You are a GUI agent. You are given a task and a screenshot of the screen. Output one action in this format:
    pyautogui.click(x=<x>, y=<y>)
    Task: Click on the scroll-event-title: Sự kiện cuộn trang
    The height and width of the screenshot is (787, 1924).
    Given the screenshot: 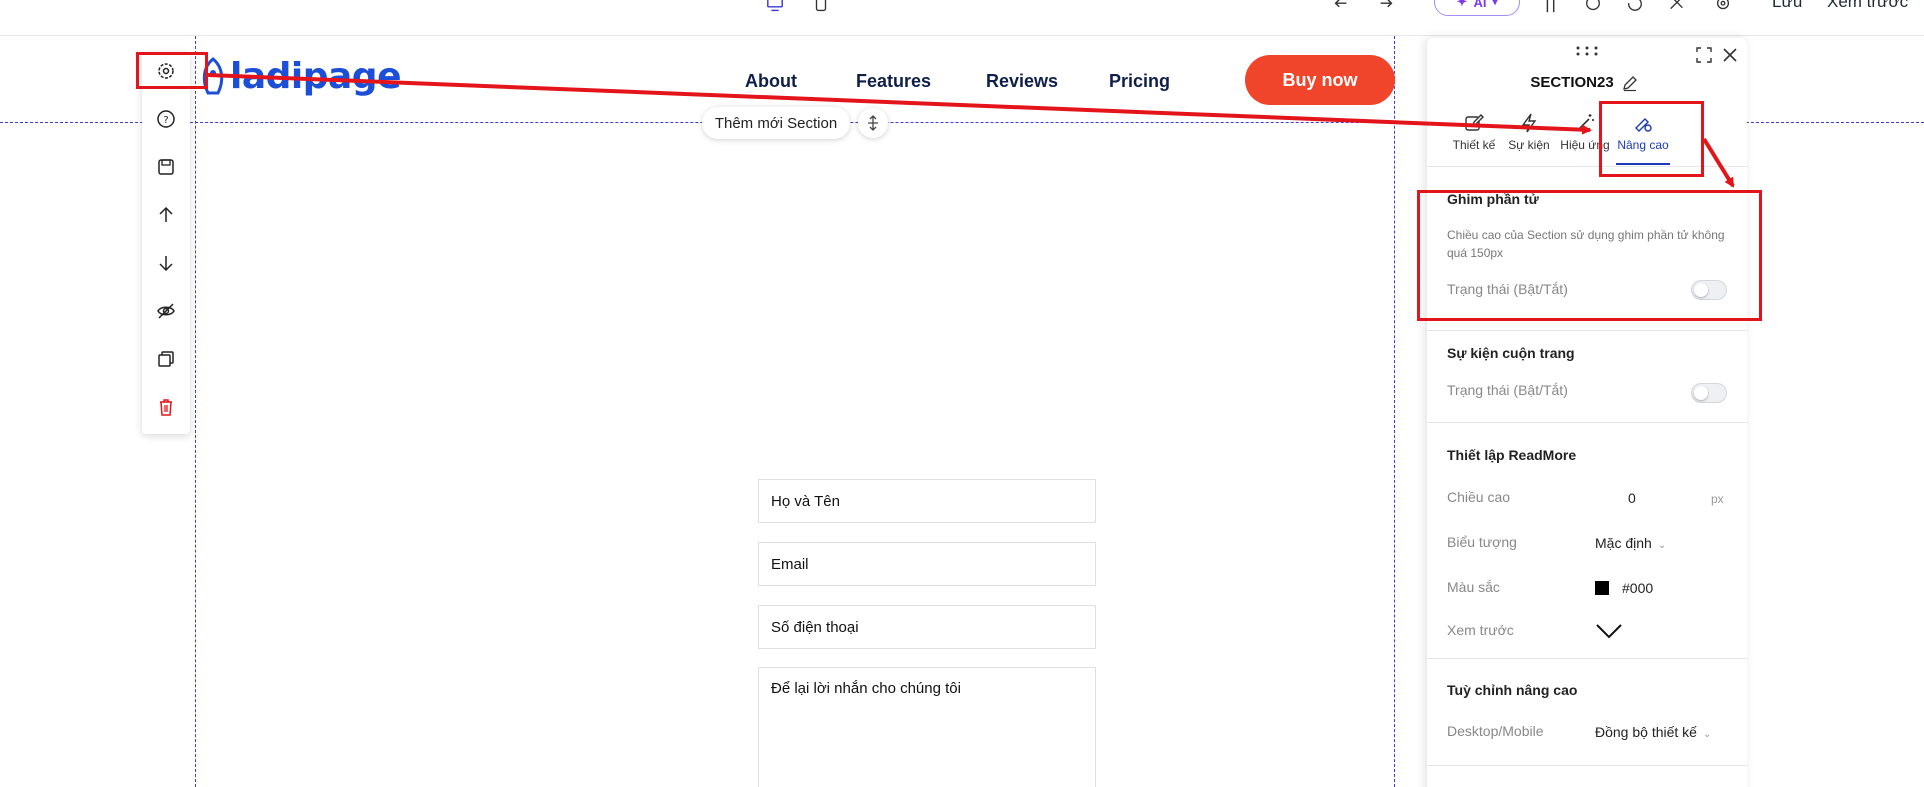 What is the action you would take?
    pyautogui.click(x=1511, y=353)
    